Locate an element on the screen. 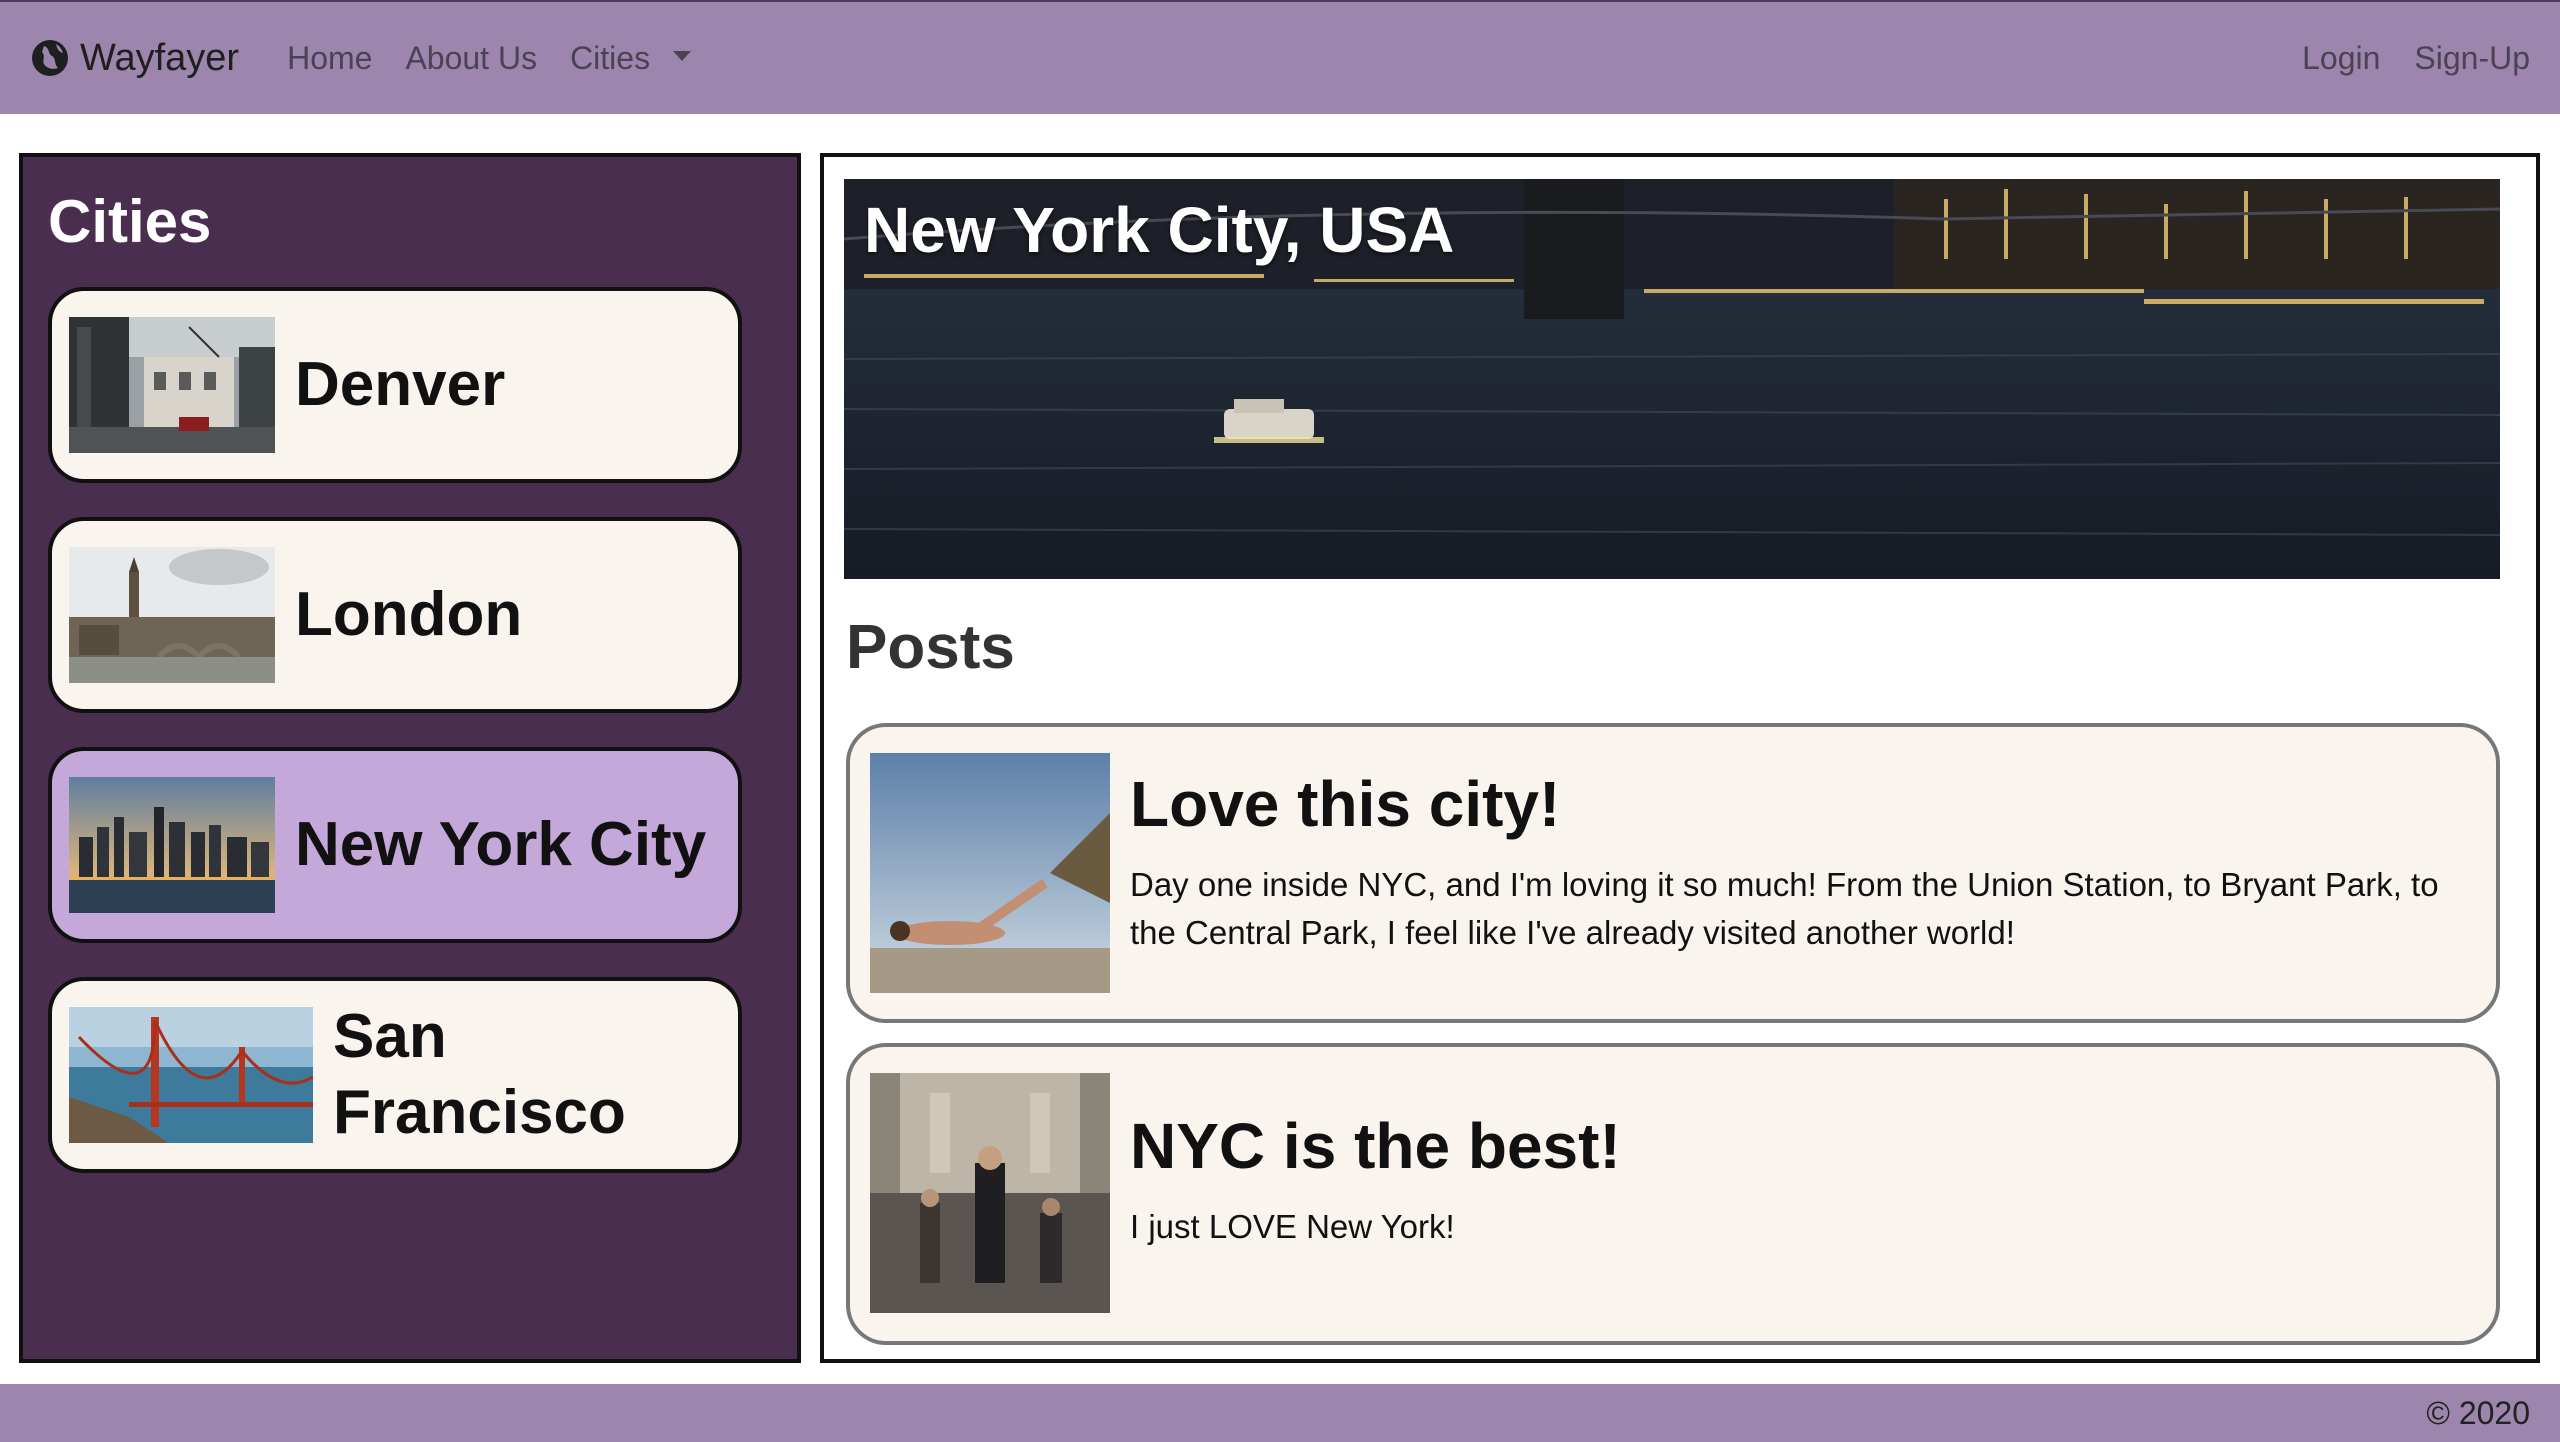  nav-login: Login is located at coordinates (2341, 58).